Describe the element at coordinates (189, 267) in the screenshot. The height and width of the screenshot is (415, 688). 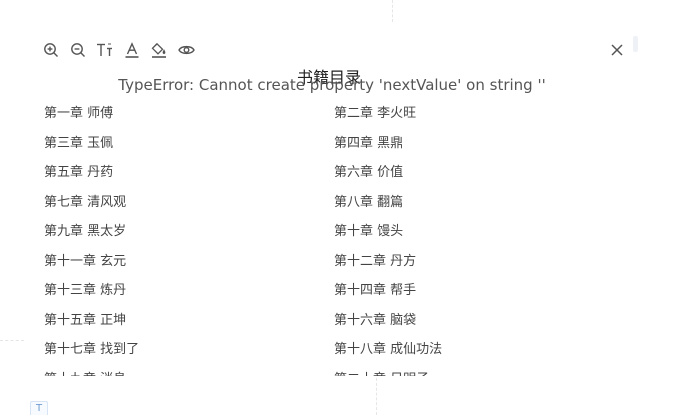
I see `chapter-item: 第十一章 玄元` at that location.